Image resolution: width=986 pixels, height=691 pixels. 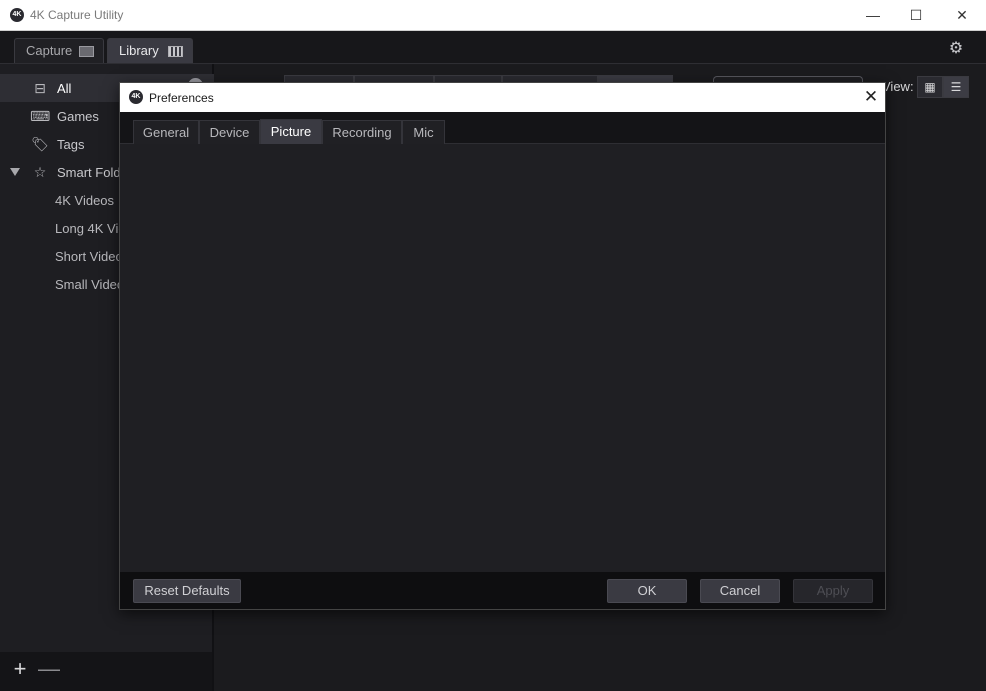 I want to click on tab-device: Device, so click(x=229, y=132).